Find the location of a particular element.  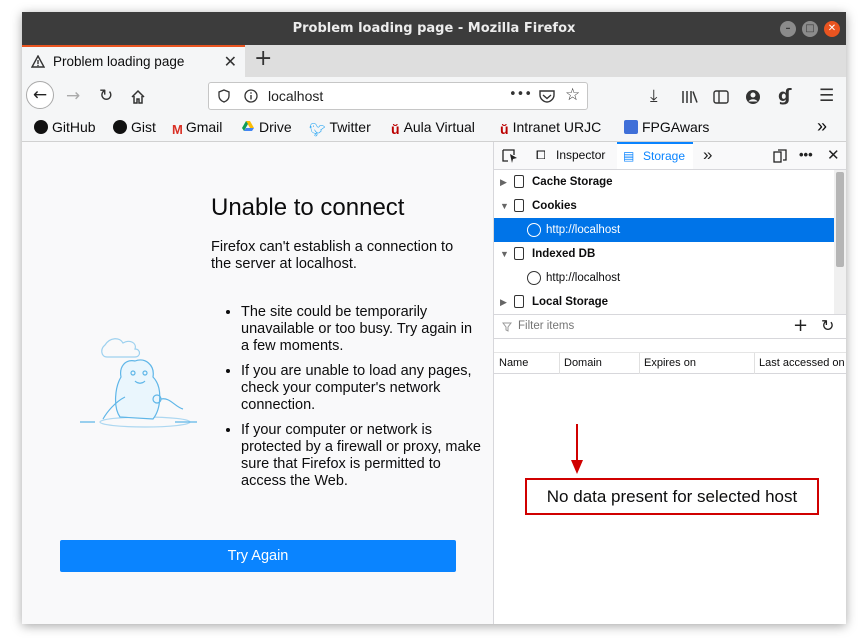

tree-label: Cookies is located at coordinates (554, 206).